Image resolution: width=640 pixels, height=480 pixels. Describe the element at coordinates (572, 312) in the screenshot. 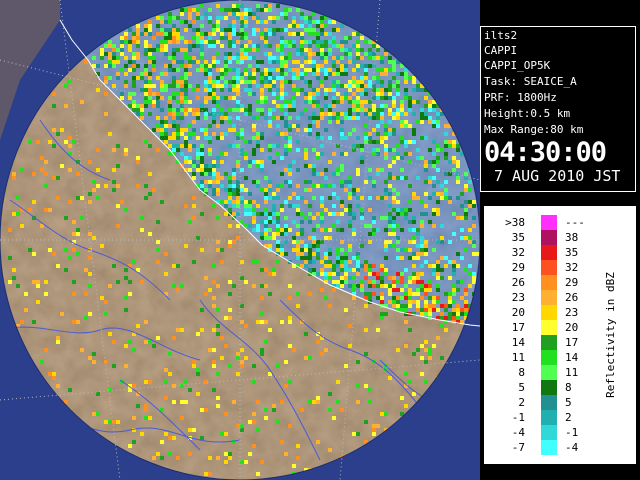

I see `legend-high-value: 23` at that location.